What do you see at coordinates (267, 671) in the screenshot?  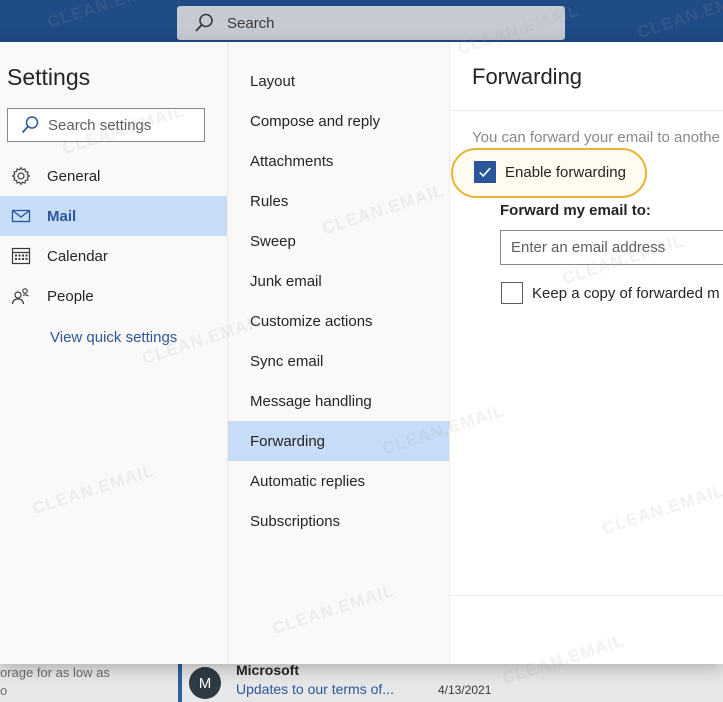 I see `message-sender: Microsoft` at bounding box center [267, 671].